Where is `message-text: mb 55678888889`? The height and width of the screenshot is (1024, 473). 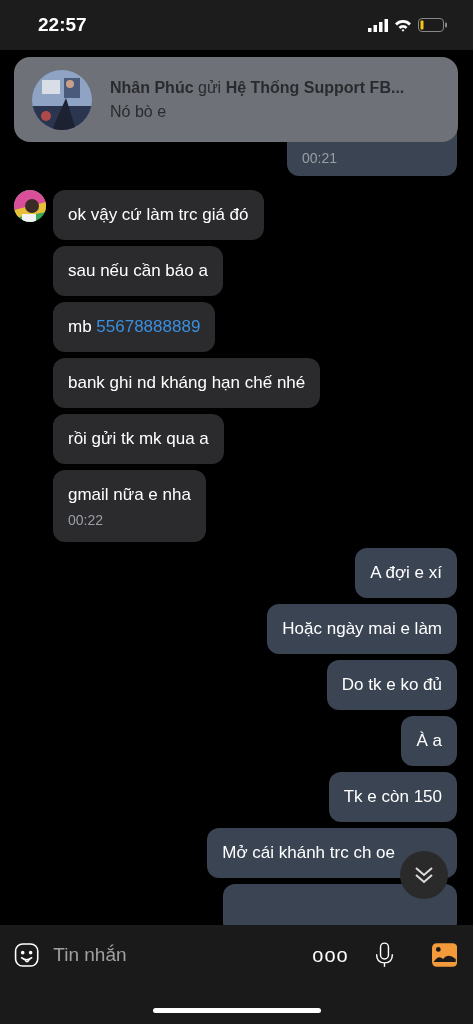 message-text: mb 55678888889 is located at coordinates (134, 327).